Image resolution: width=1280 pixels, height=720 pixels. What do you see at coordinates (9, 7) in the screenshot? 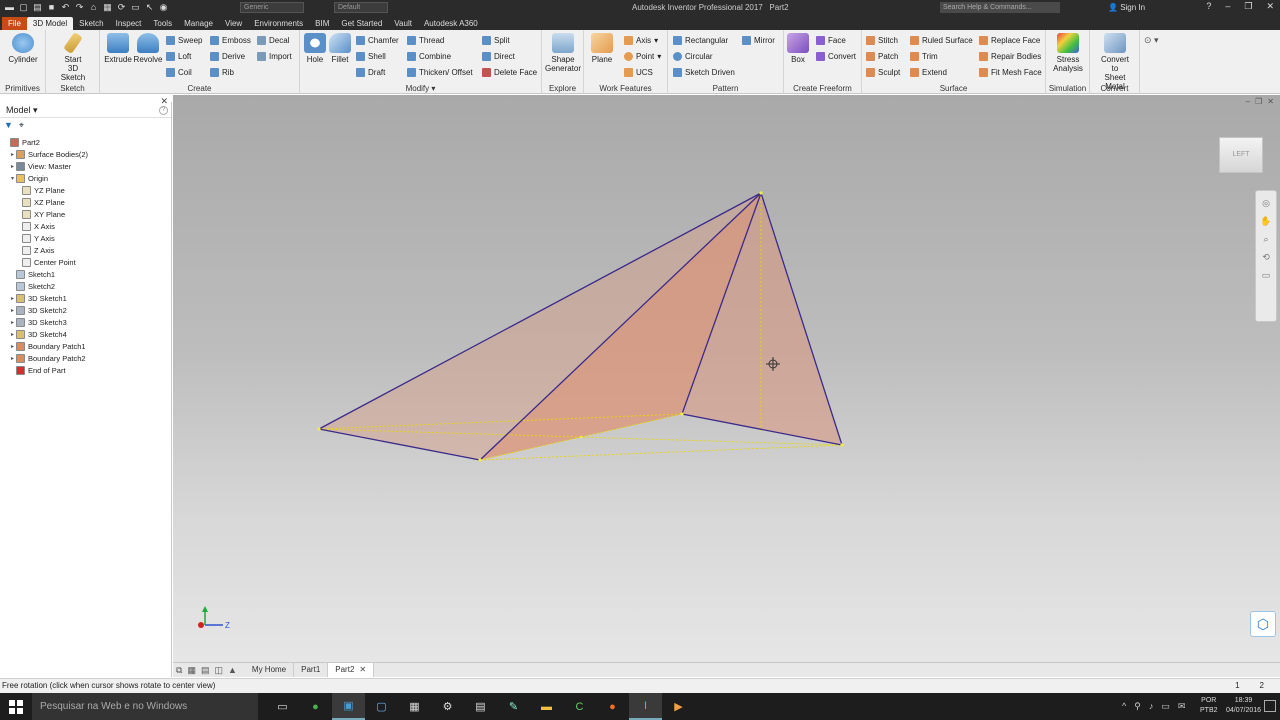
I see `app-menu-icon: ▬` at bounding box center [9, 7].